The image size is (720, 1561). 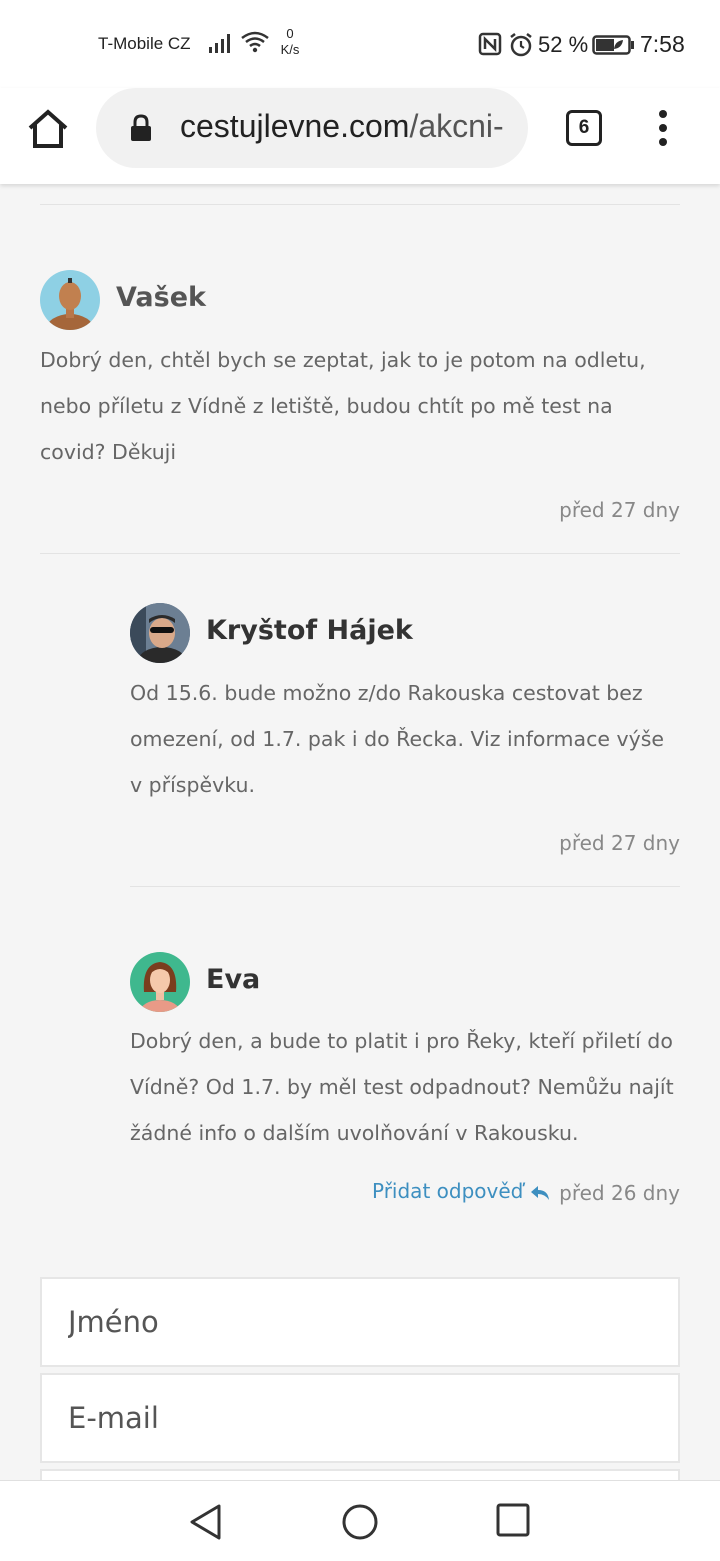 I want to click on net-speed-unit: K/s, so click(x=290, y=49).